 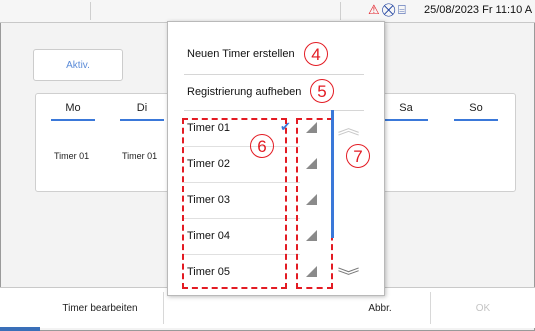 I want to click on mode-button: Aktiv., so click(x=78, y=65).